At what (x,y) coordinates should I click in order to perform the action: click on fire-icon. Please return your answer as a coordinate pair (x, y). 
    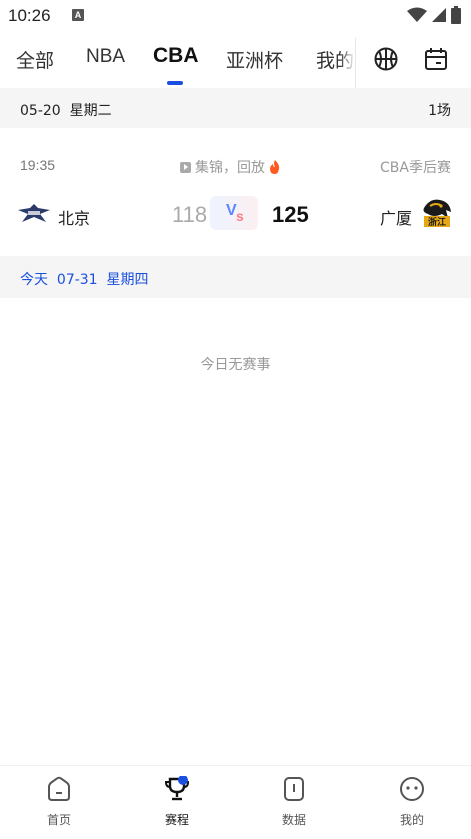
    Looking at the image, I should click on (275, 167).